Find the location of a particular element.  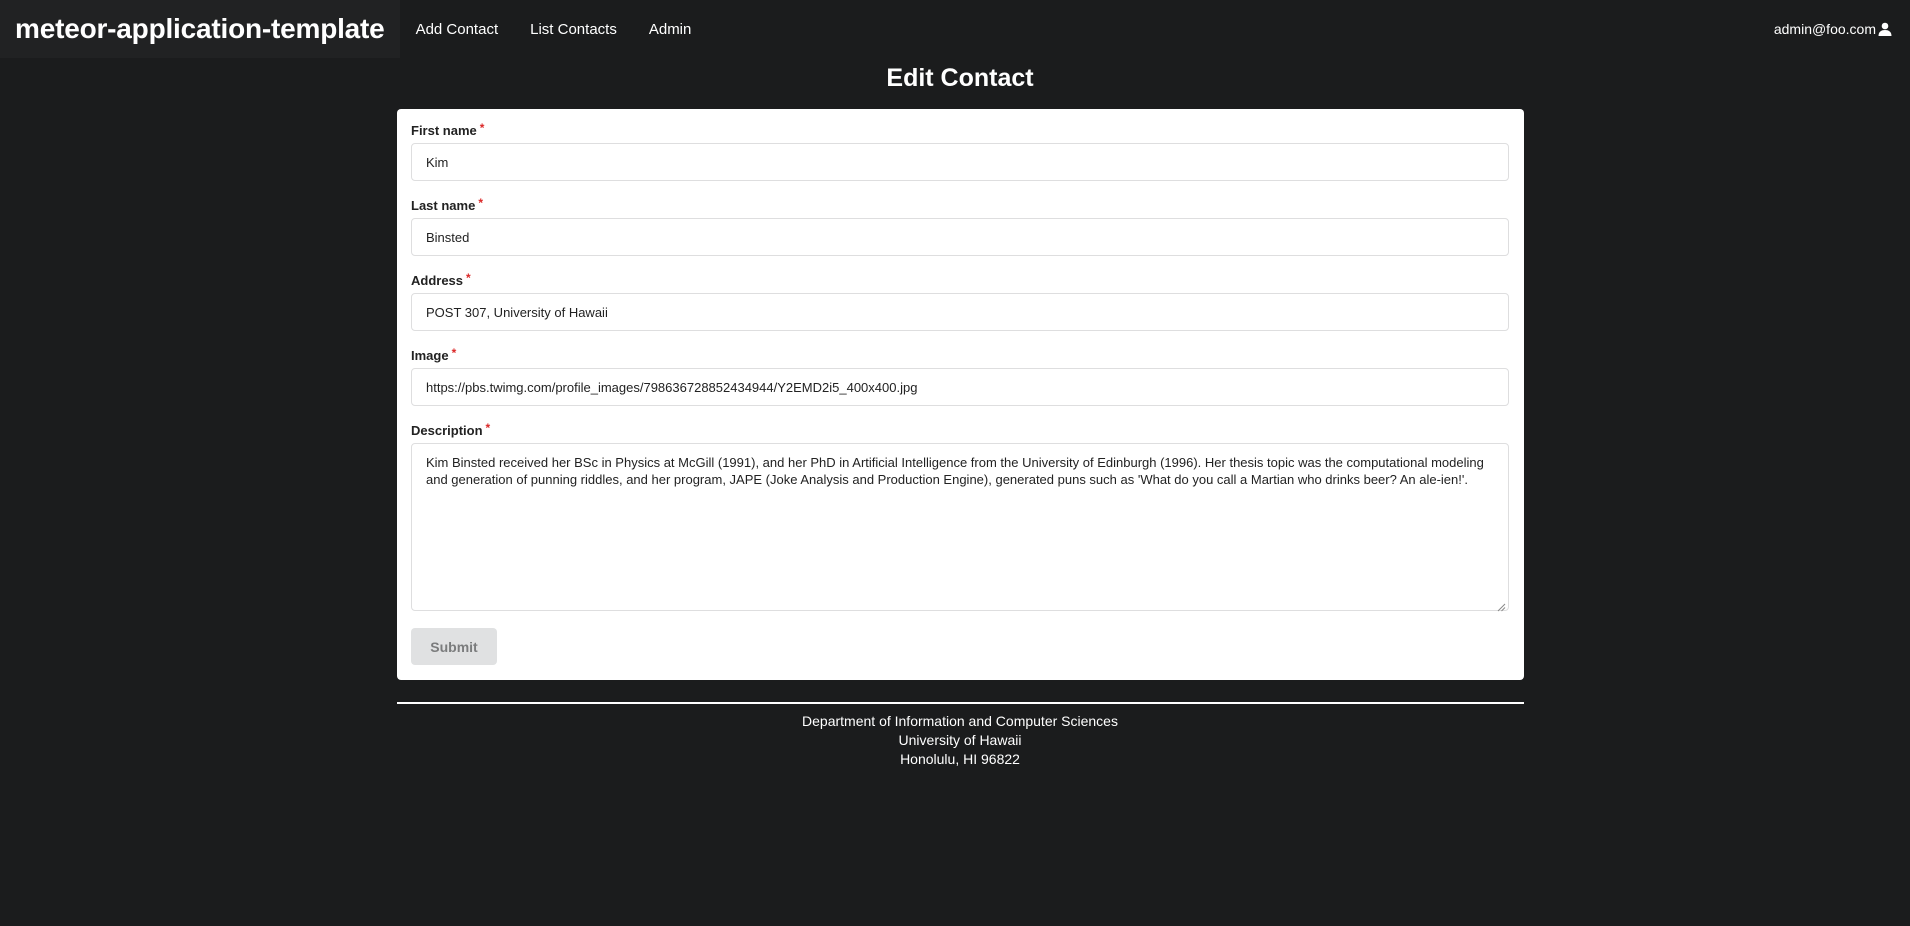

submit-button: Submit is located at coordinates (454, 646).